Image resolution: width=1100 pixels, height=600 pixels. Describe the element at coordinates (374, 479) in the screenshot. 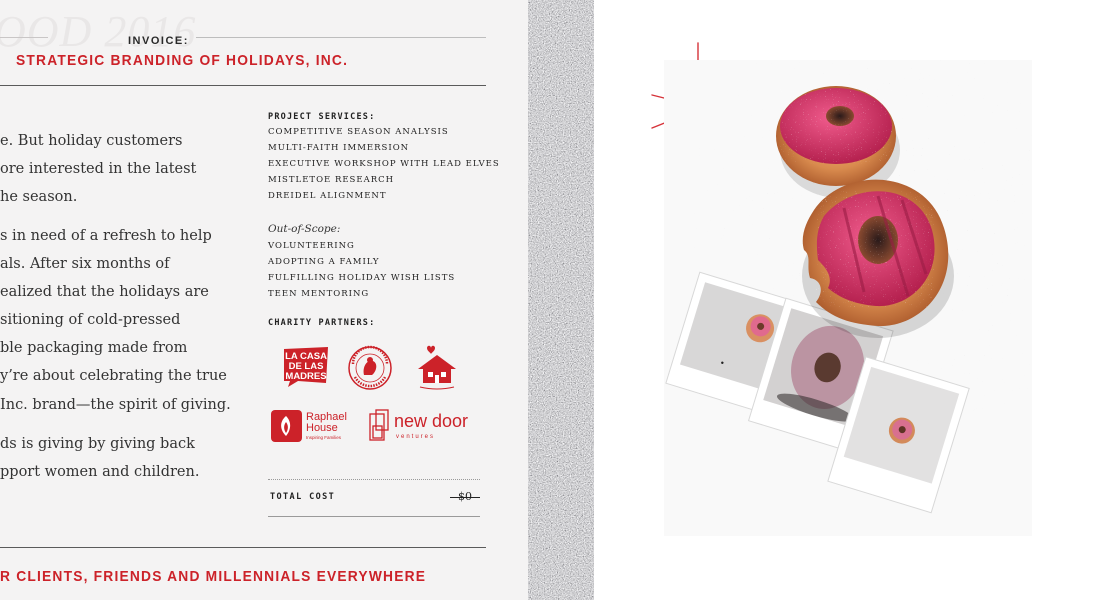

I see `dotted-divider` at that location.